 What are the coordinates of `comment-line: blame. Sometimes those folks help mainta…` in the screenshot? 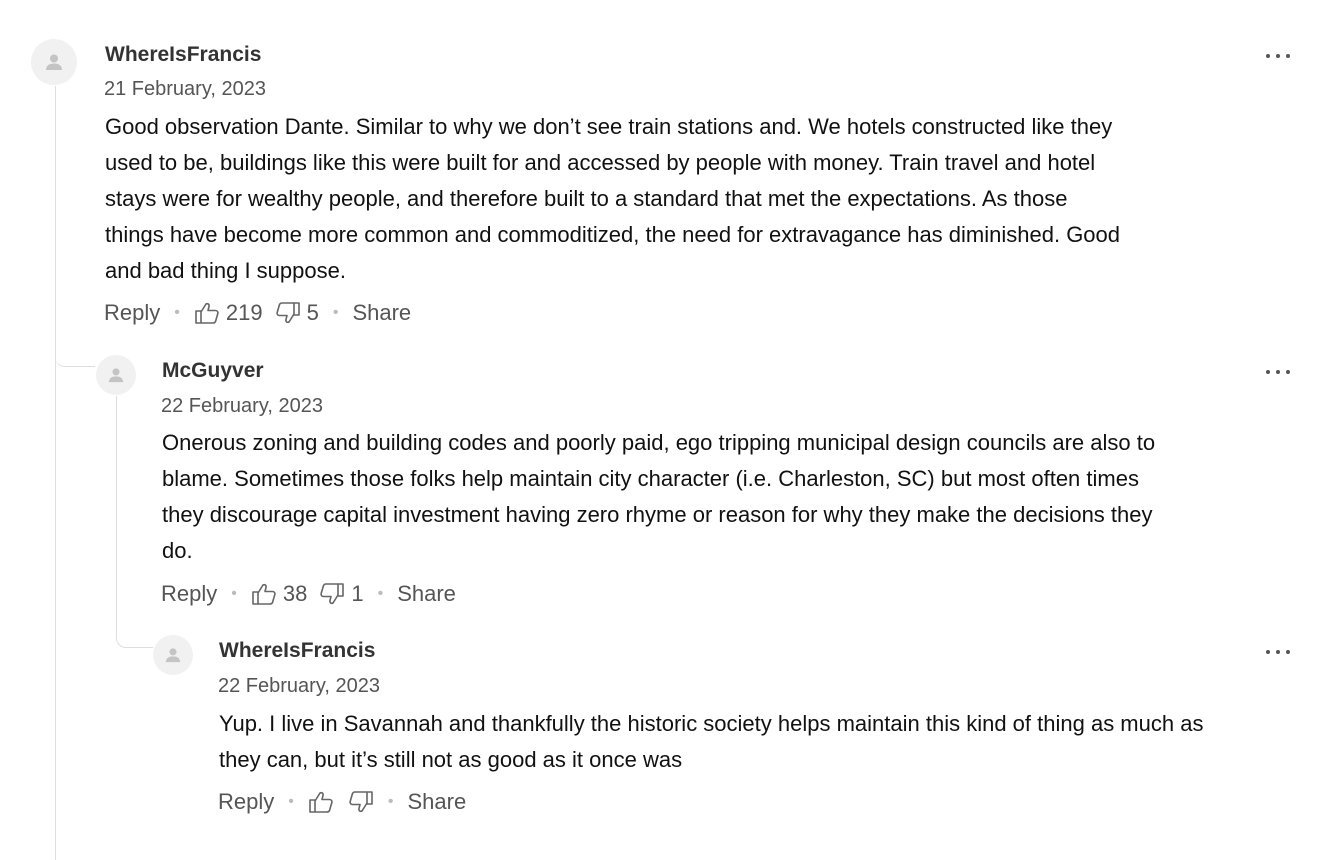 It's located at (650, 478).